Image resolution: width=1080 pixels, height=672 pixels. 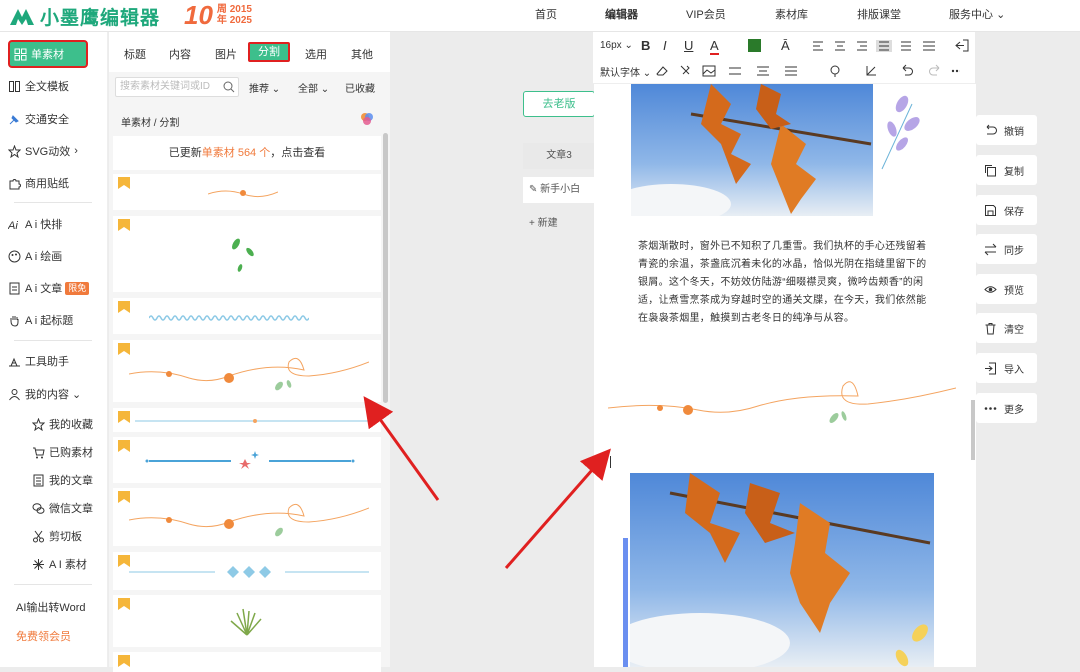 What do you see at coordinates (177, 87) in the screenshot?
I see `search-input: 搜索素材关键词或ID` at bounding box center [177, 87].